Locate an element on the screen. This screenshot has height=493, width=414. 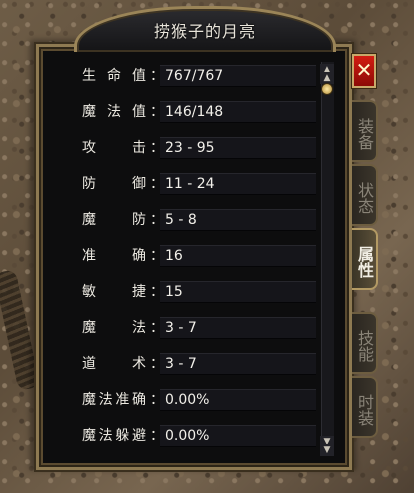
stat-label-agility: 敏捷 is located at coordinates (114, 292).